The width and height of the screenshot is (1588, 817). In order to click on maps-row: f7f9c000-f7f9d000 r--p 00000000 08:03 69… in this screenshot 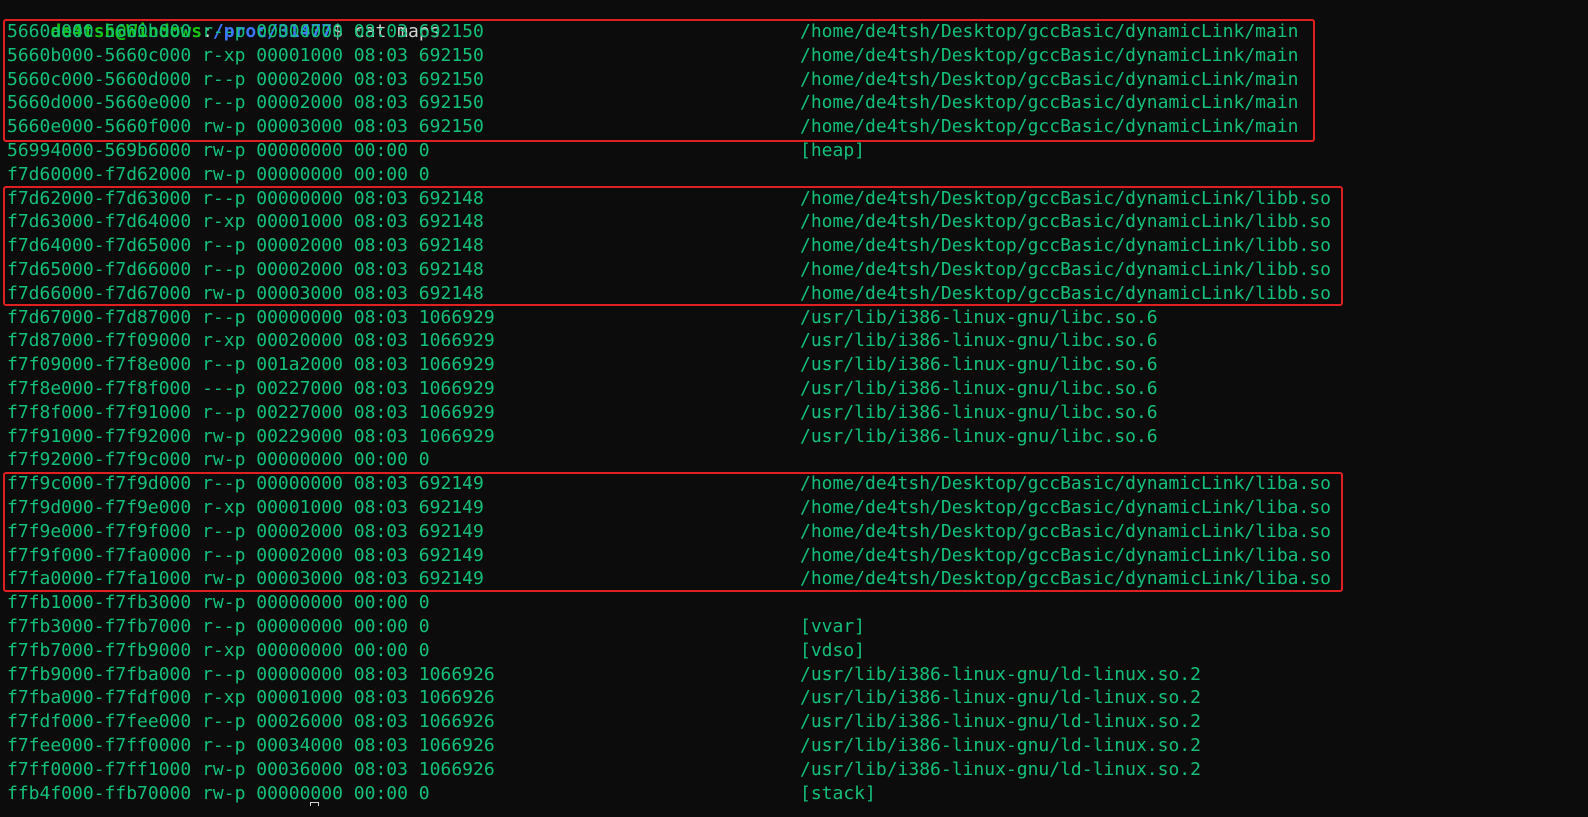, I will do `click(787, 484)`.